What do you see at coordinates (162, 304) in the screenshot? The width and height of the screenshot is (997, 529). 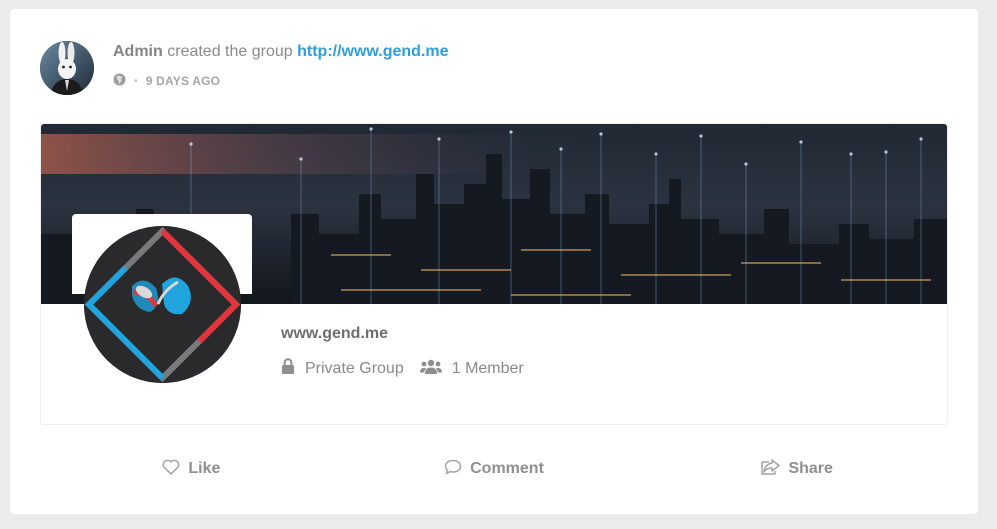 I see `group-logo` at bounding box center [162, 304].